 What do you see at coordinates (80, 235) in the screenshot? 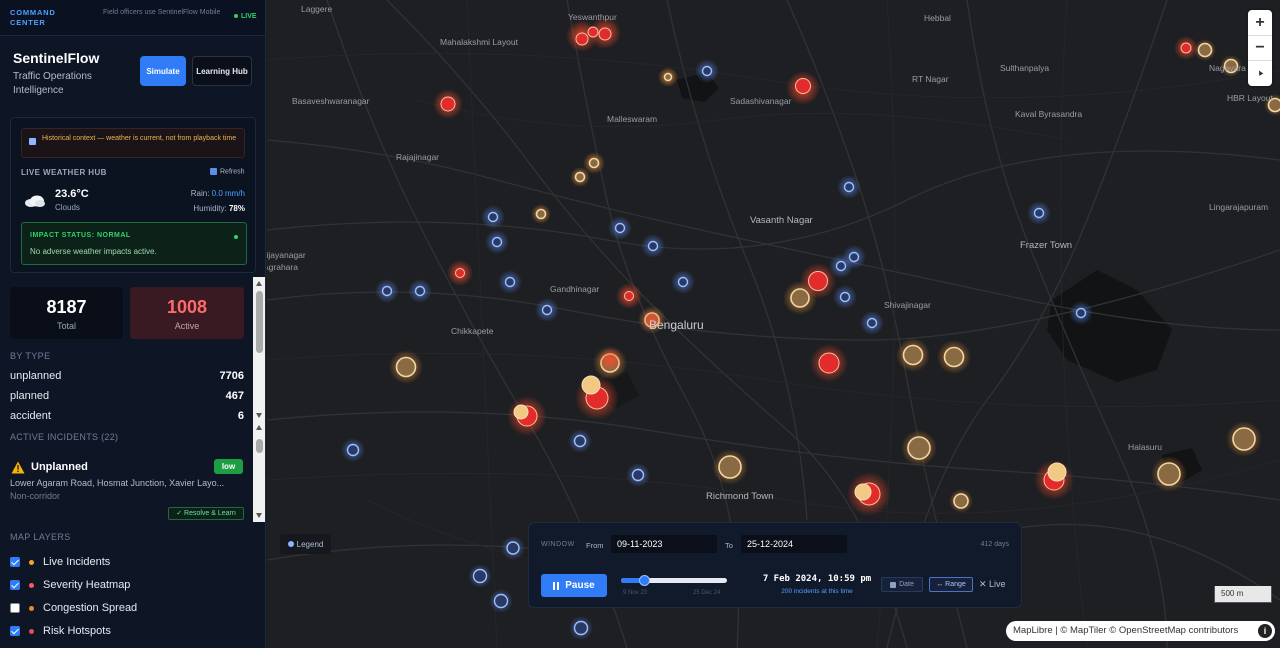
I see `impact-status-title: IMPACT STATUS: NORMAL` at bounding box center [80, 235].